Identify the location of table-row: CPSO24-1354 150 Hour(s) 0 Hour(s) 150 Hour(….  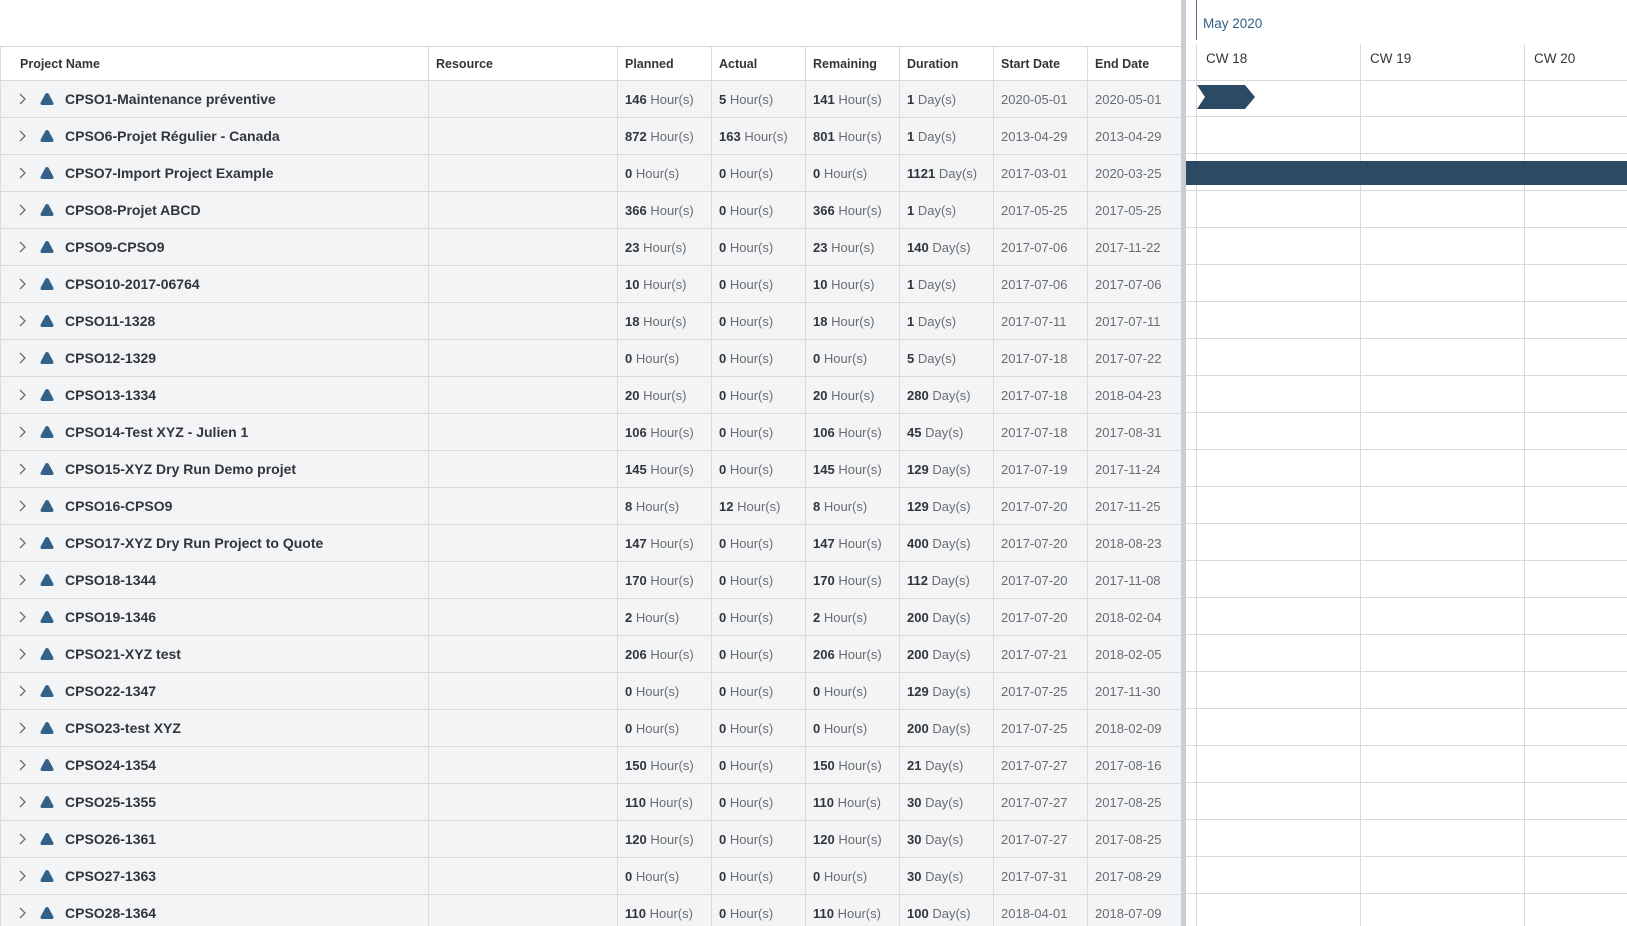
(591, 765).